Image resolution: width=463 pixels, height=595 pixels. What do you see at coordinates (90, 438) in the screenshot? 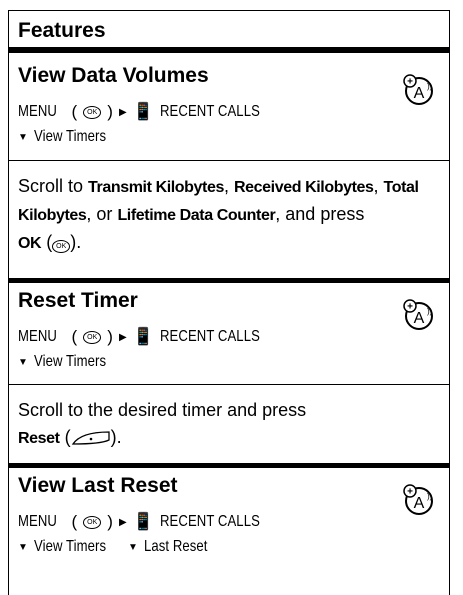
I see `soft-key-icon` at bounding box center [90, 438].